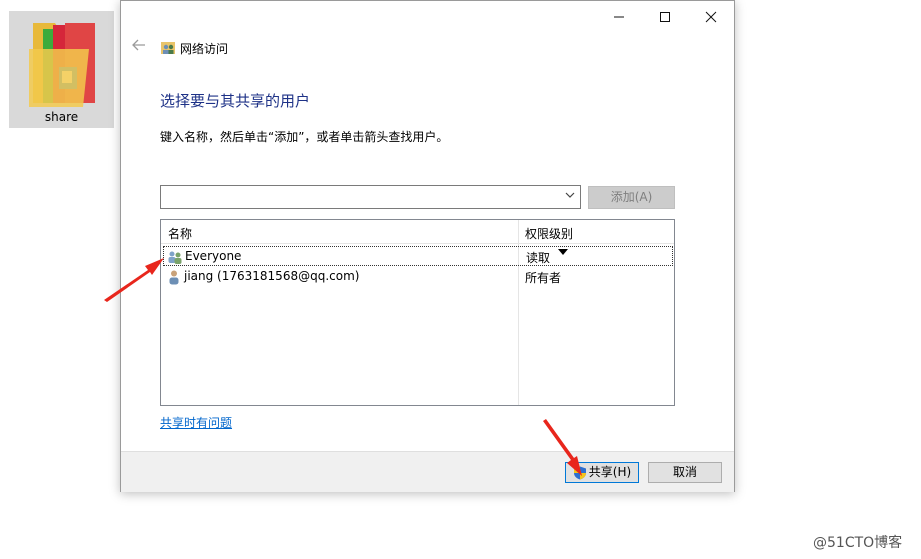 Image resolution: width=921 pixels, height=559 pixels. I want to click on list-item: jiang (1763181568@qq.com) 所有者, so click(418, 277).